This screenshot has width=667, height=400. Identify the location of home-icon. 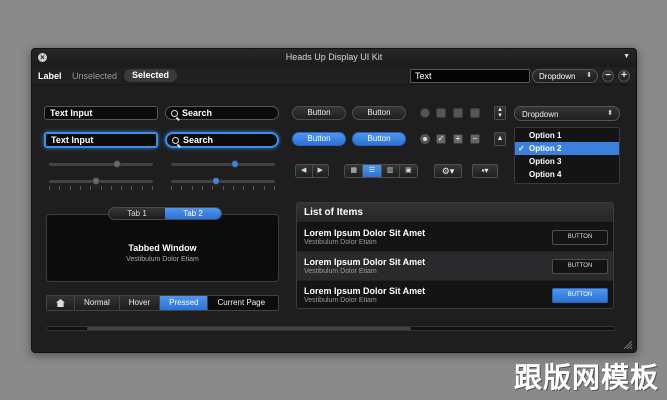
(61, 303).